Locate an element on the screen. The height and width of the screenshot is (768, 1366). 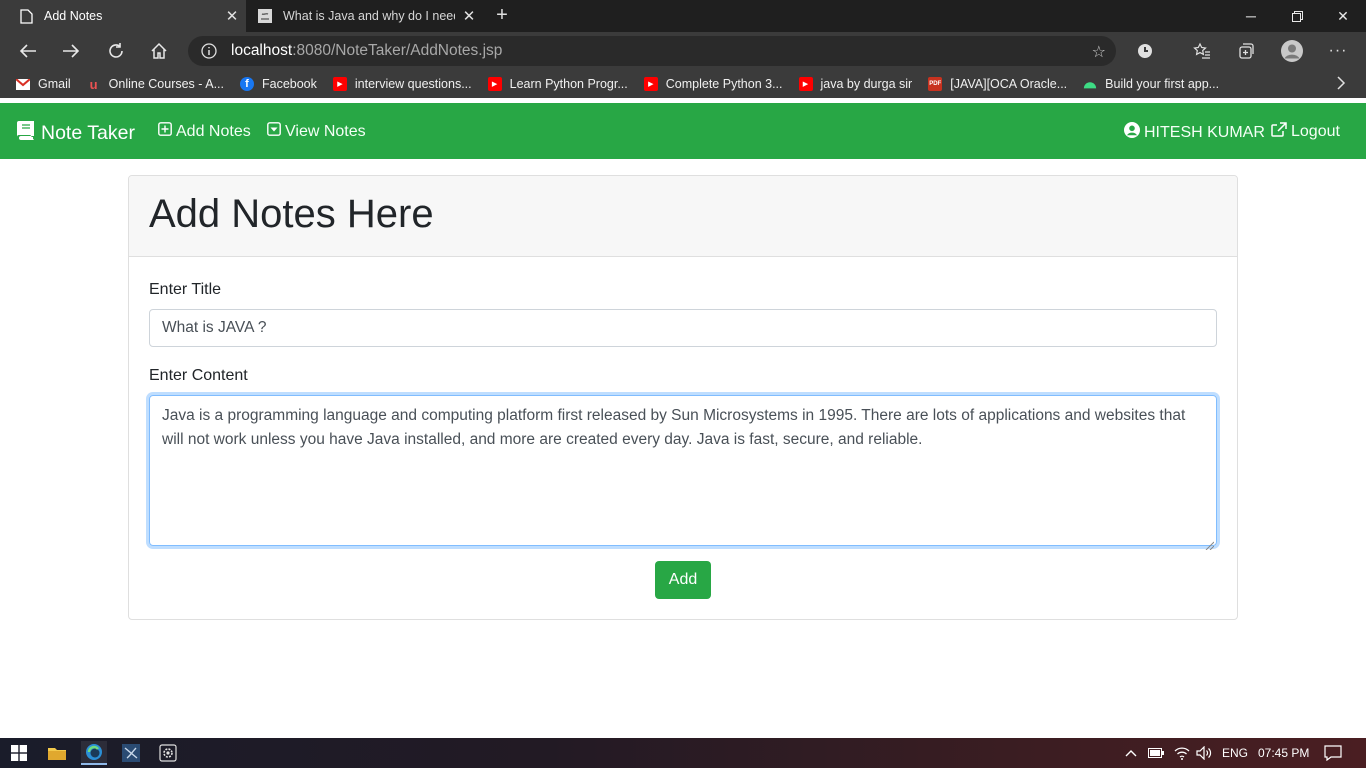
nav-view-notes-label: View Notes is located at coordinates (325, 131).